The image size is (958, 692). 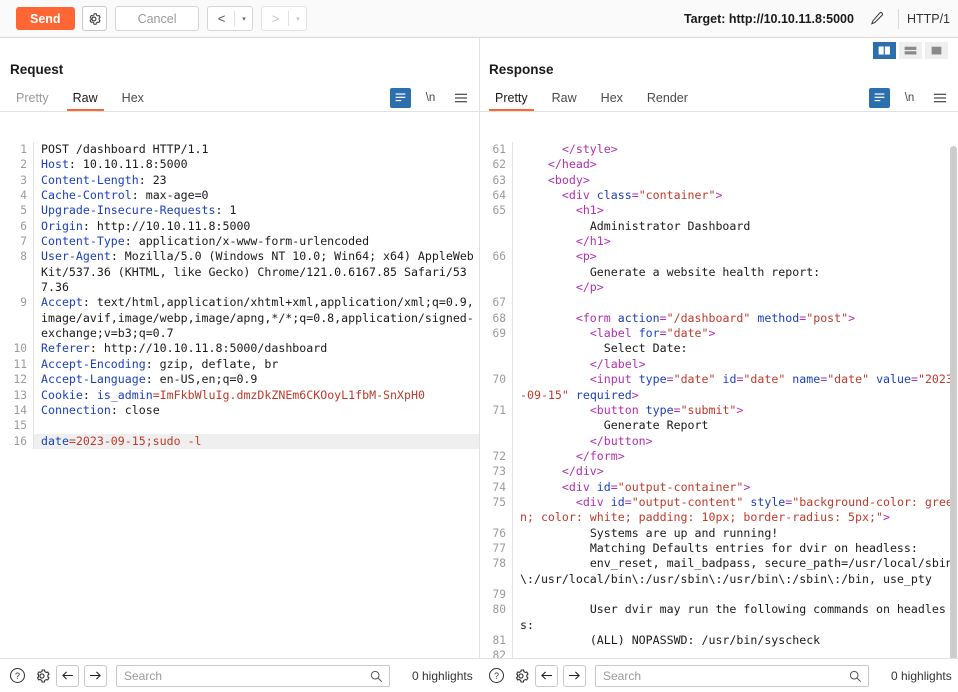 I want to click on response-scrollbar, so click(x=953, y=402).